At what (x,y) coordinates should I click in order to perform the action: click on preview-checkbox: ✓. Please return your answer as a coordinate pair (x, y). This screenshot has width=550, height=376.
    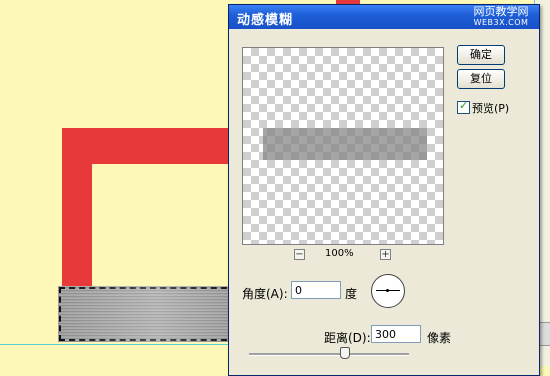
    Looking at the image, I should click on (463, 106).